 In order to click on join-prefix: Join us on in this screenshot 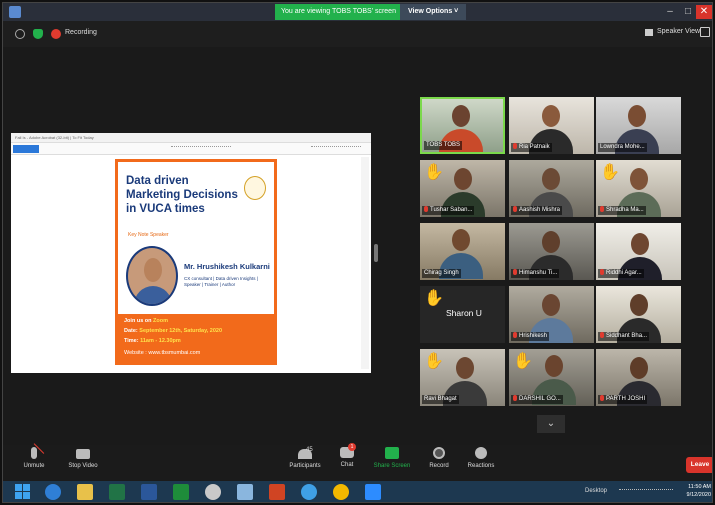, I will do `click(138, 321)`.